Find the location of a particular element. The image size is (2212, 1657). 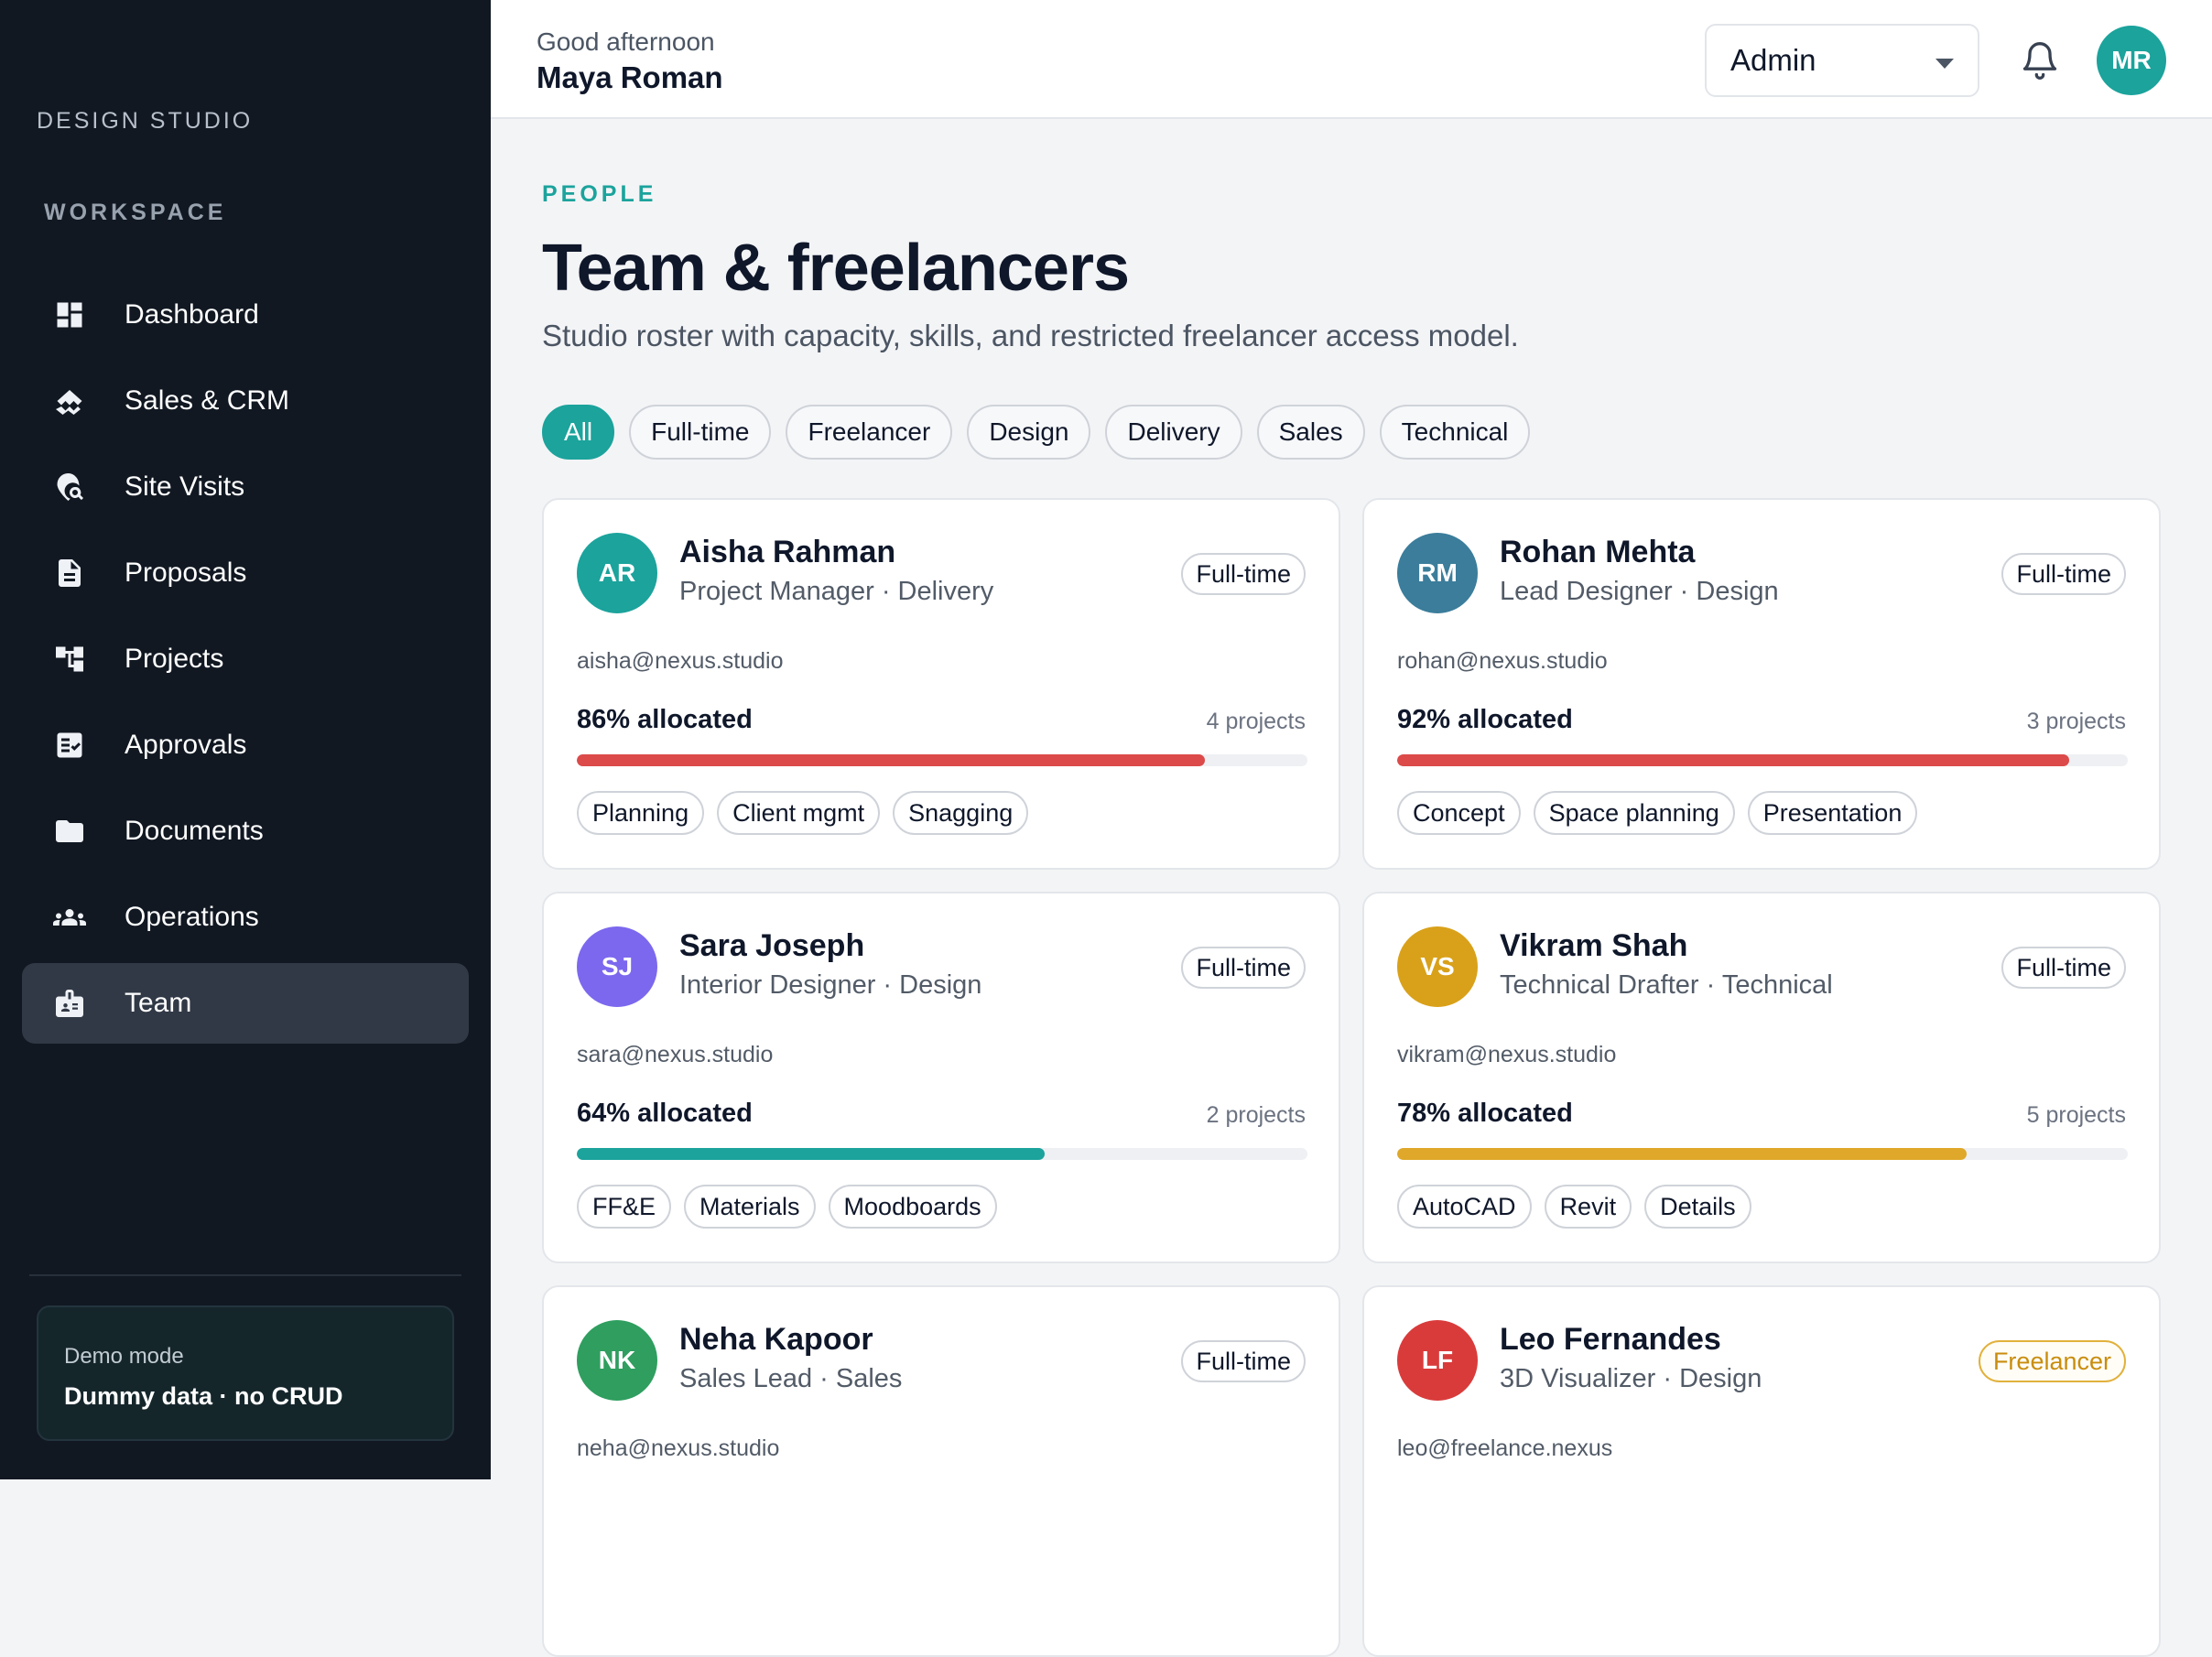

skill-tag: Client mgmt is located at coordinates (799, 813).